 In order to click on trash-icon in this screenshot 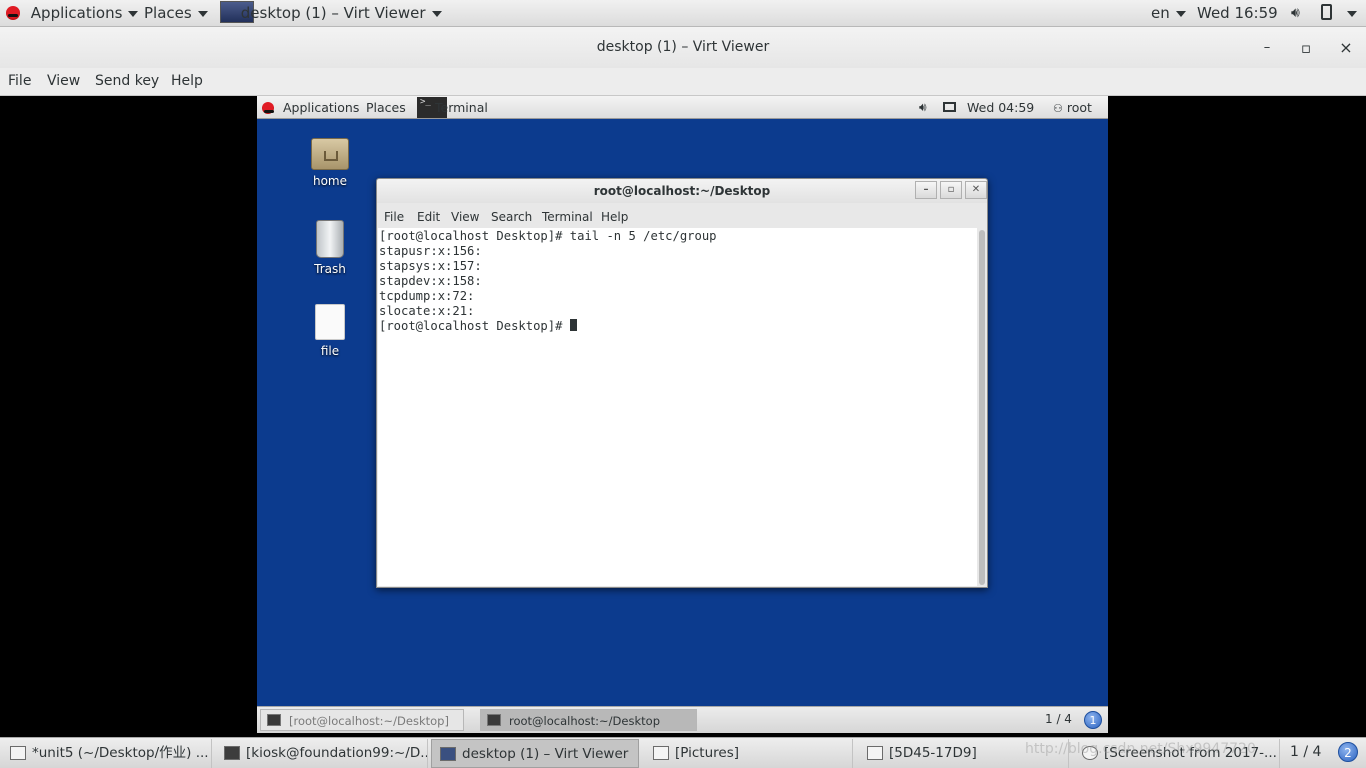, I will do `click(330, 239)`.